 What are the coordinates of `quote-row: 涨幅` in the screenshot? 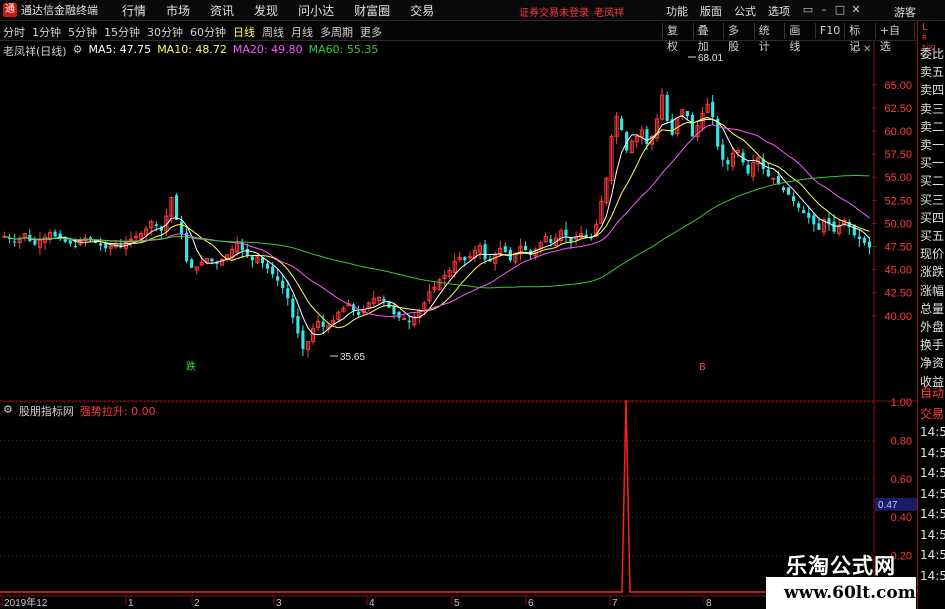 It's located at (932, 290).